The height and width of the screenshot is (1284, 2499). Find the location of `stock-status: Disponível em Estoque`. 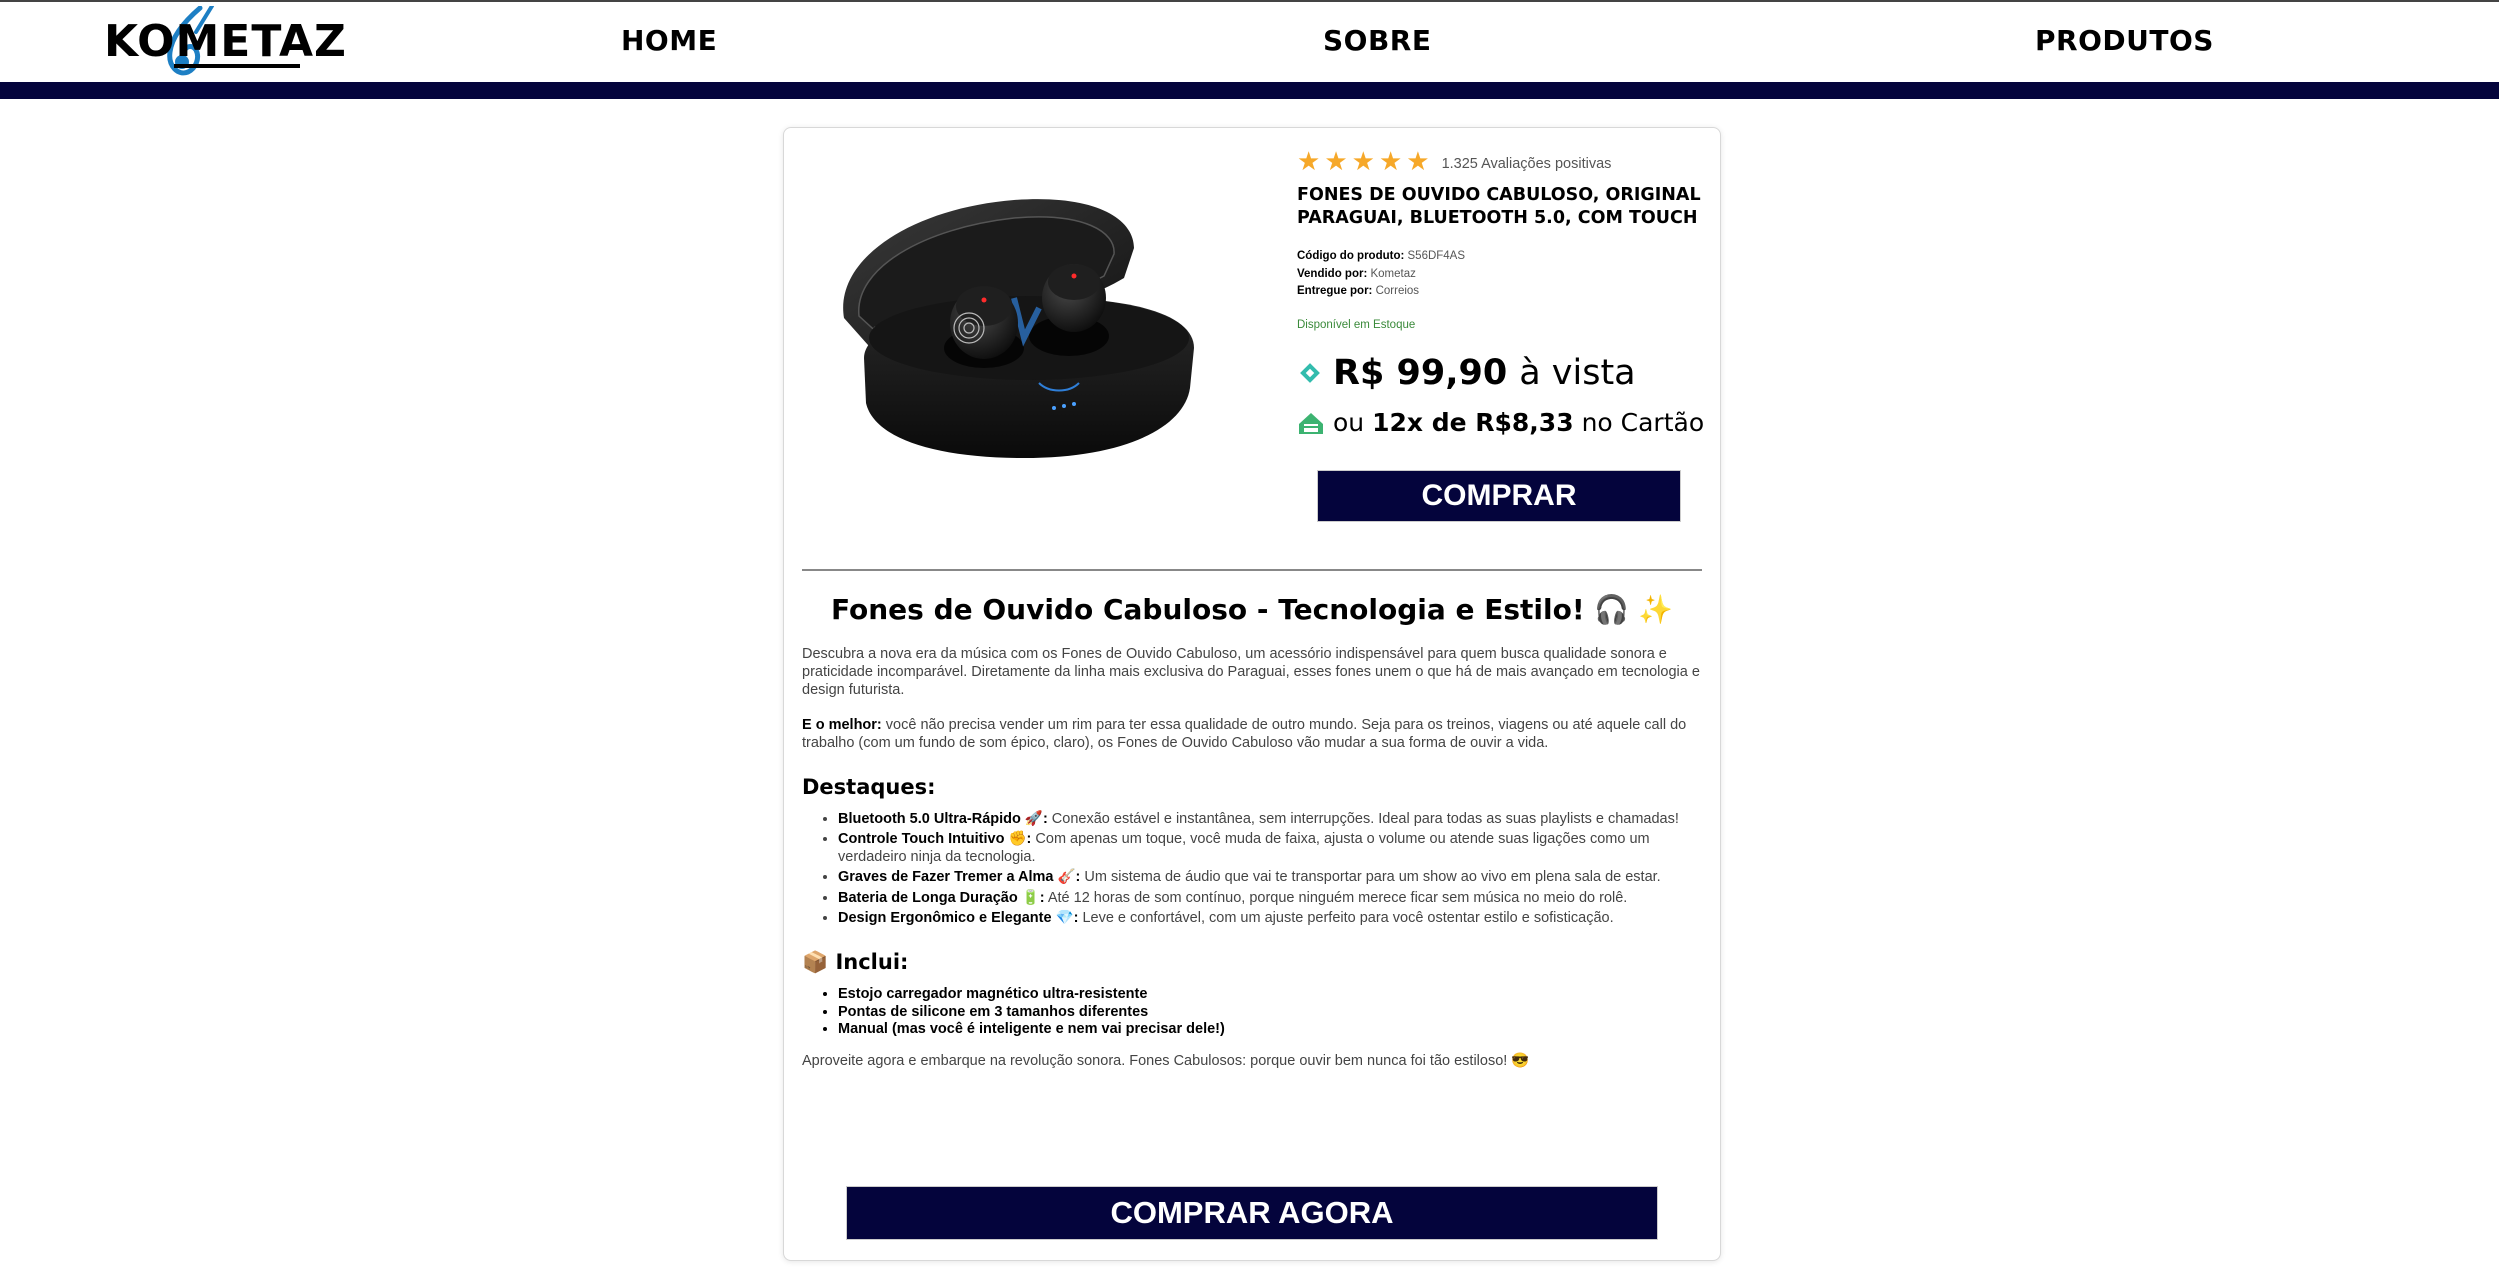

stock-status: Disponível em Estoque is located at coordinates (1356, 324).